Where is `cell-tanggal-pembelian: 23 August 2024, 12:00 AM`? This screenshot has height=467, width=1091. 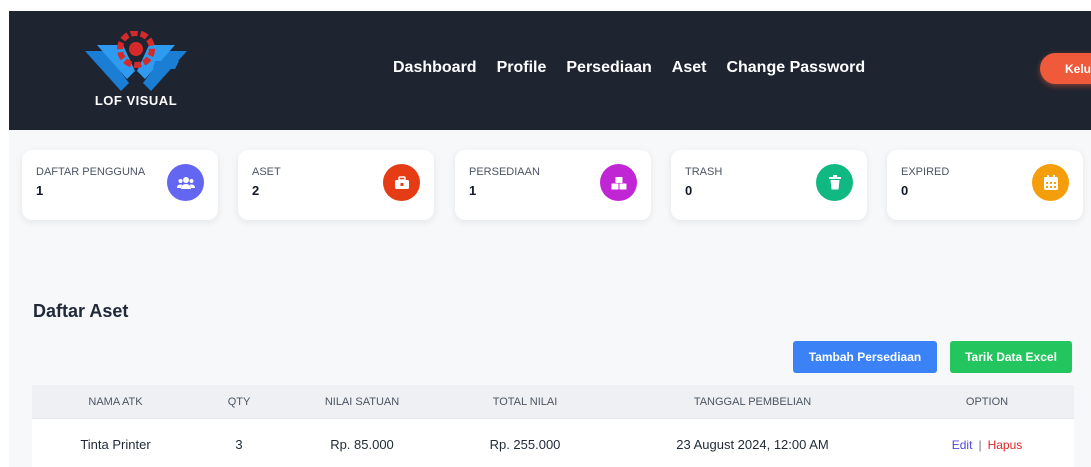
cell-tanggal-pembelian: 23 August 2024, 12:00 AM is located at coordinates (752, 444).